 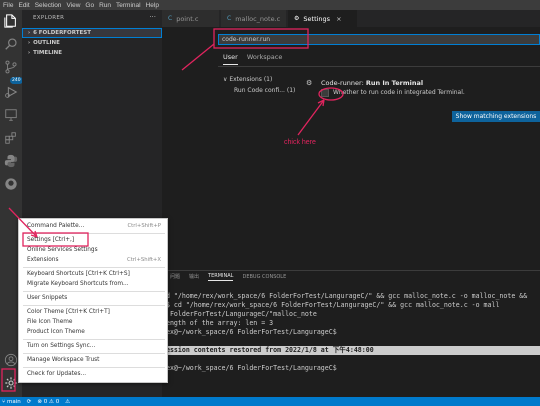 I want to click on menu-item: Online Services Settings, so click(x=94, y=250).